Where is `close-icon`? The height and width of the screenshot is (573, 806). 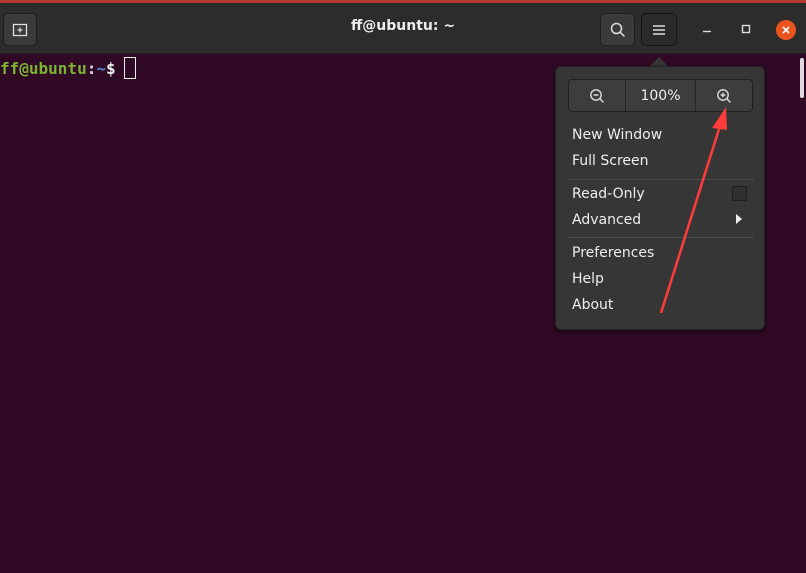
close-icon is located at coordinates (786, 30).